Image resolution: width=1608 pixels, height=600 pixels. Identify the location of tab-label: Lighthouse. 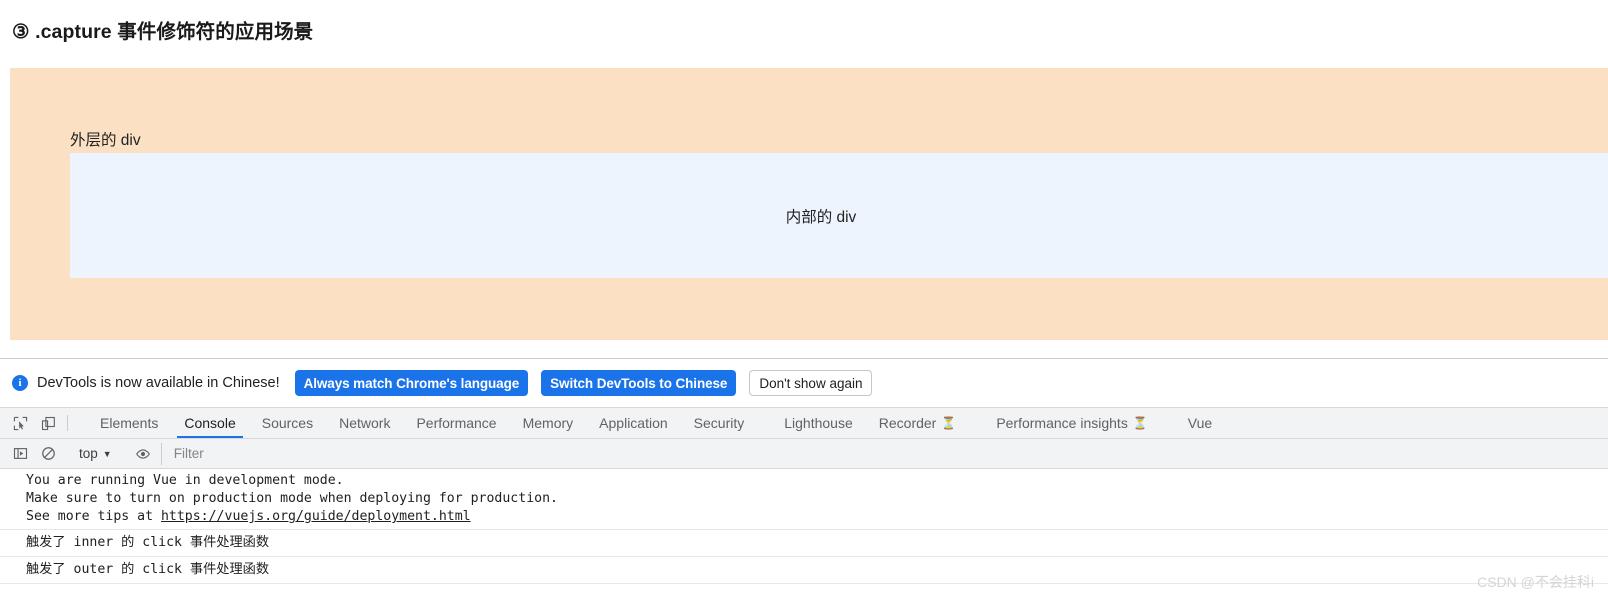
(818, 423).